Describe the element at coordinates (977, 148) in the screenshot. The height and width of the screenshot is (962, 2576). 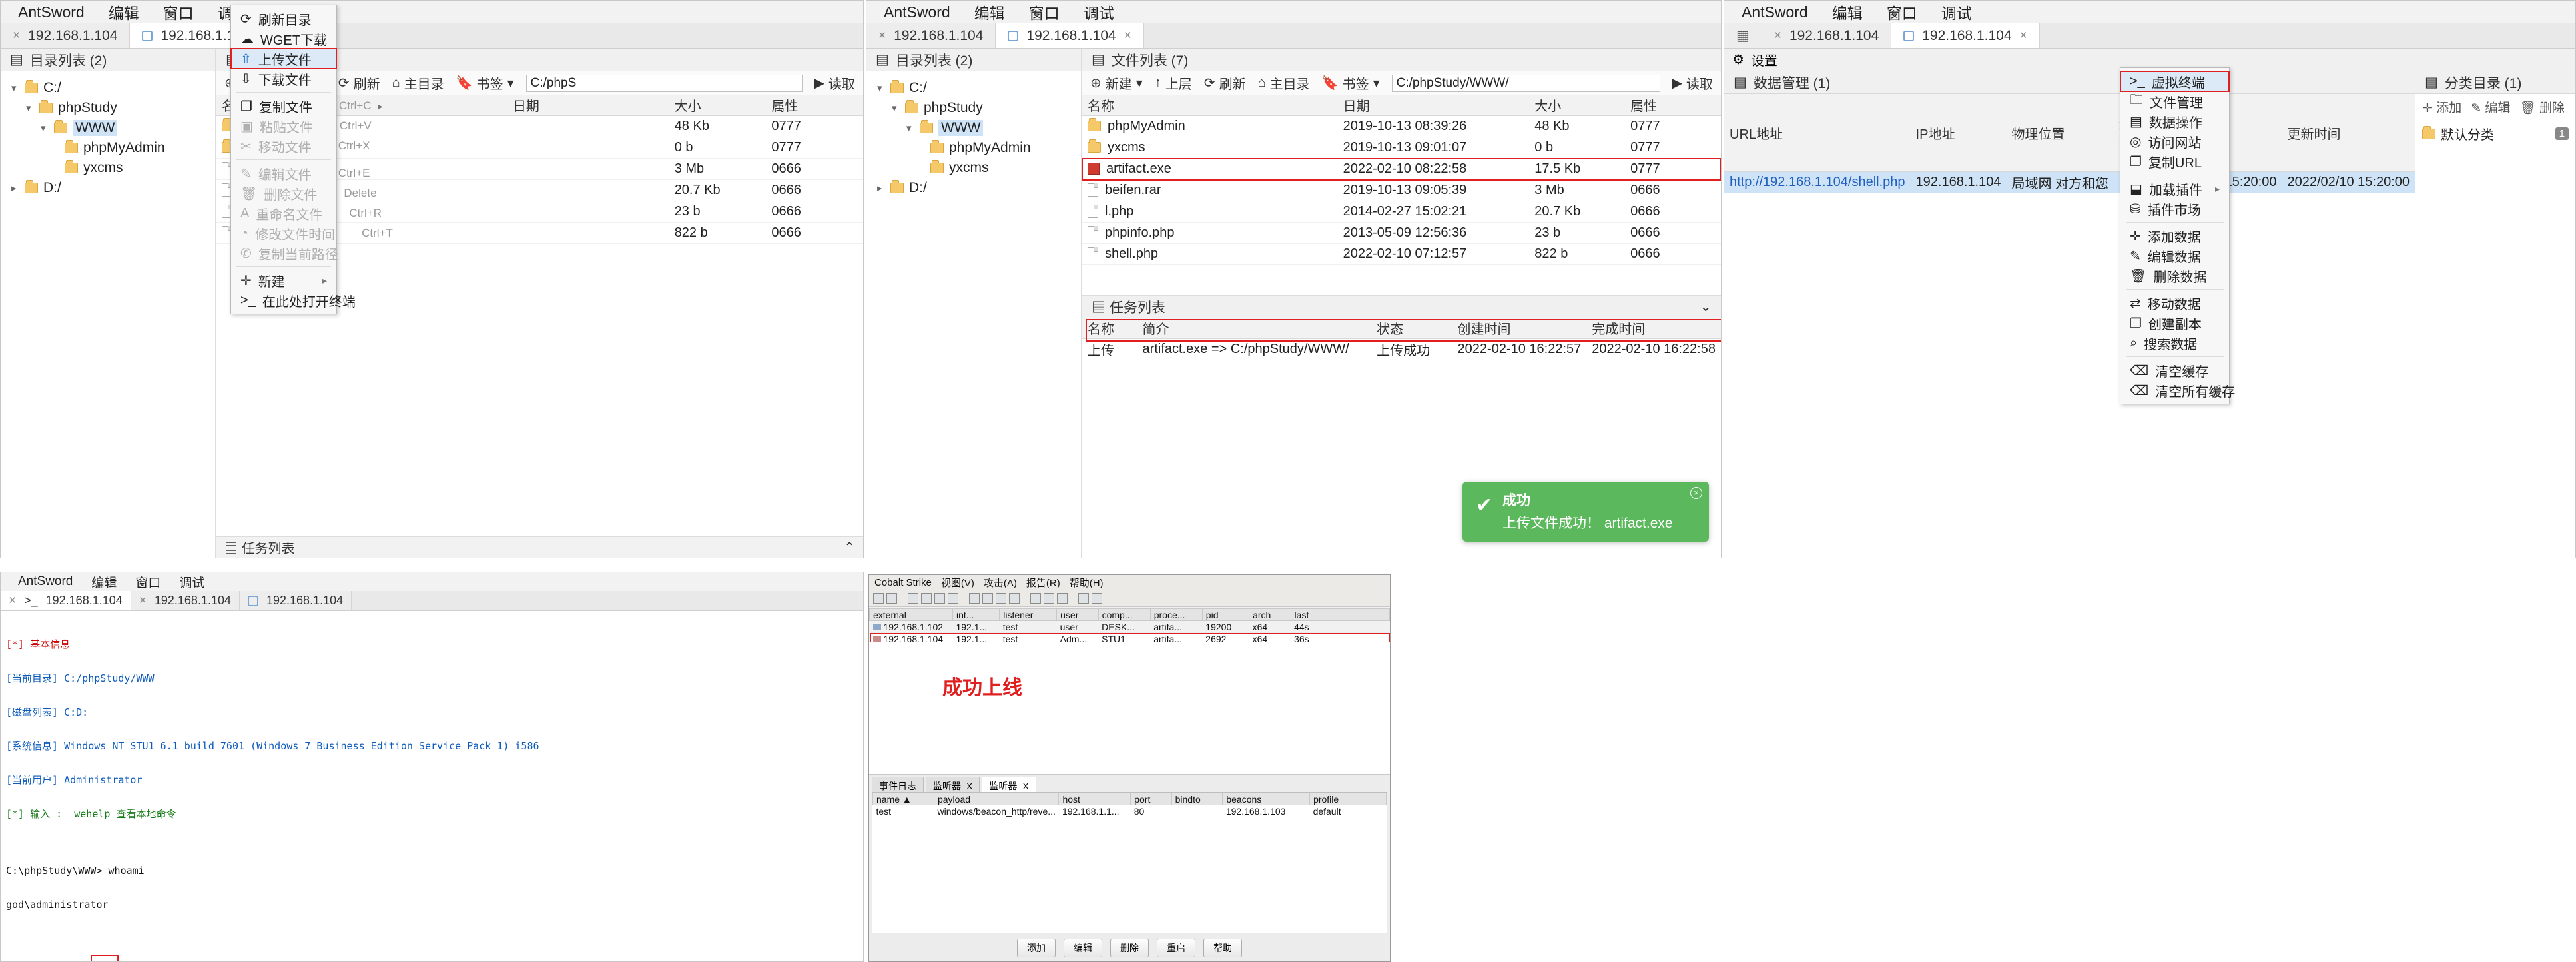
I see `tree-item-phpmyadmin: phpMyAdmin` at that location.